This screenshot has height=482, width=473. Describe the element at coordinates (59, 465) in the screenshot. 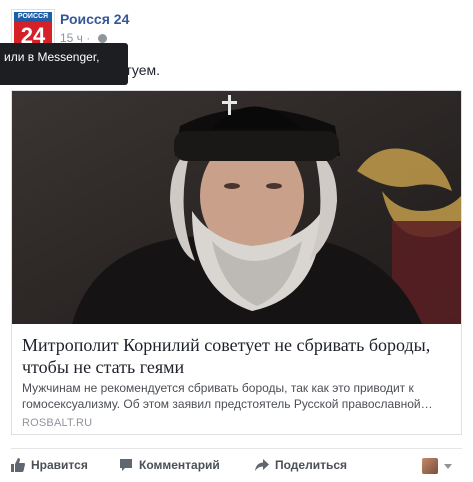

I see `like-label: Нравится` at that location.